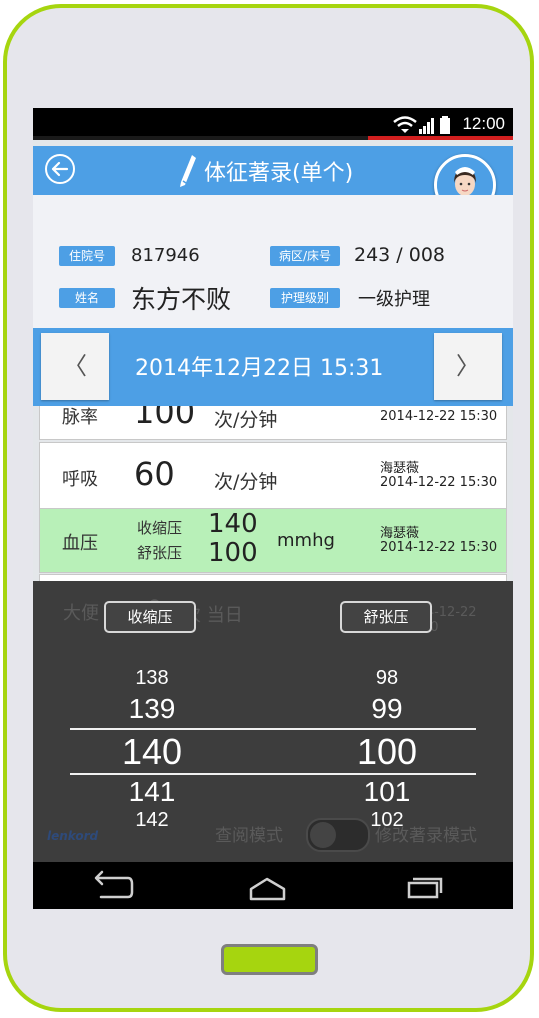  What do you see at coordinates (150, 617) in the screenshot?
I see `systolic-picker-label: 收缩压` at bounding box center [150, 617].